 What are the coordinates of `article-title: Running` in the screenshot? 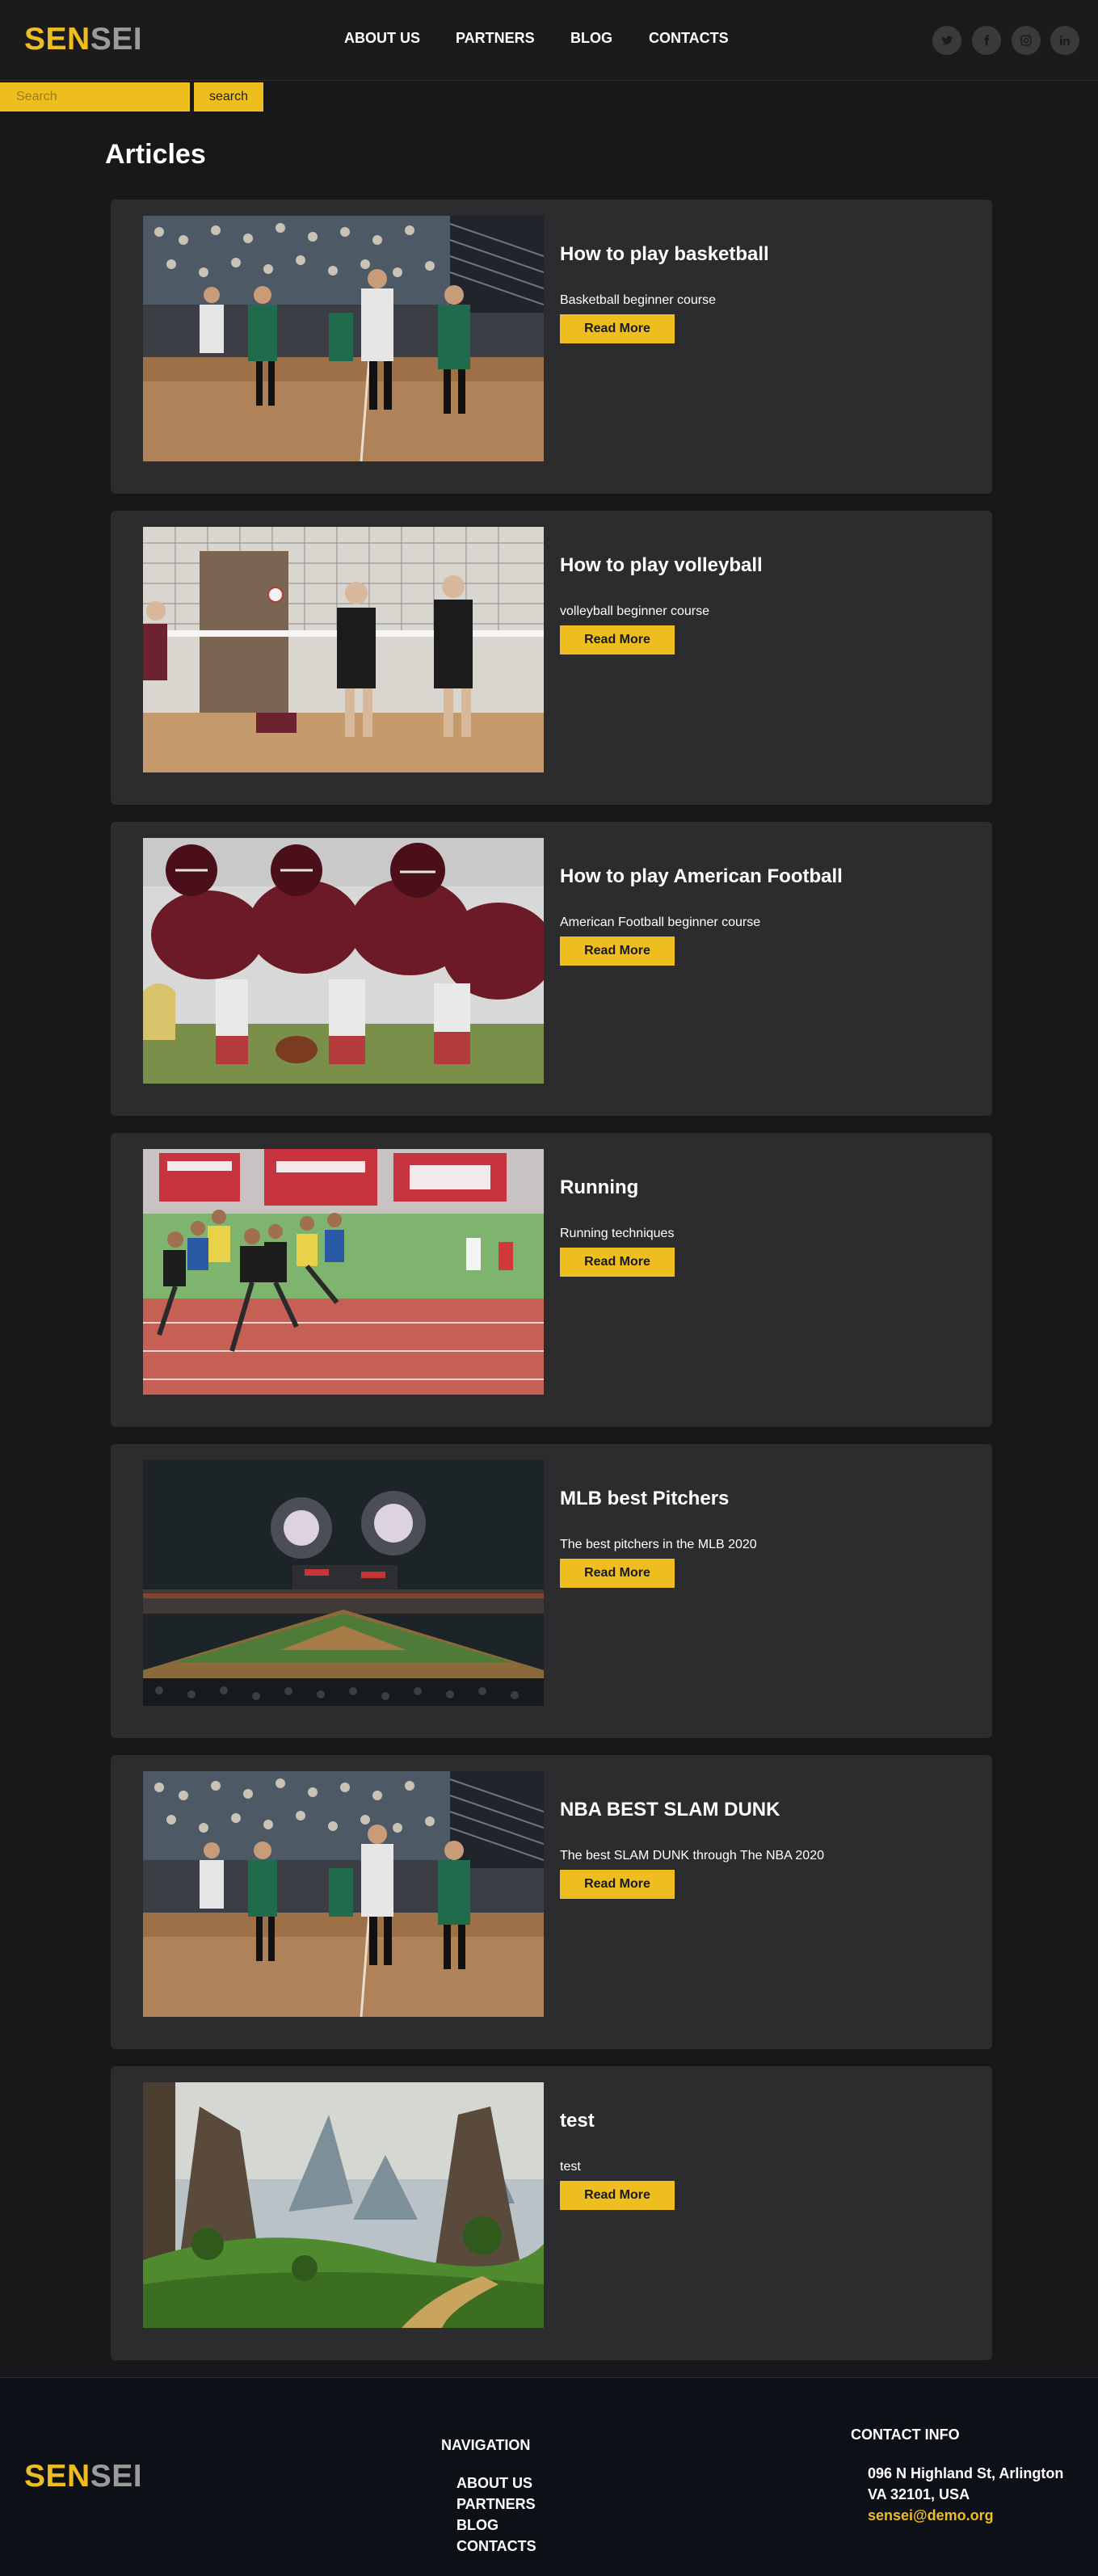 It's located at (599, 1187).